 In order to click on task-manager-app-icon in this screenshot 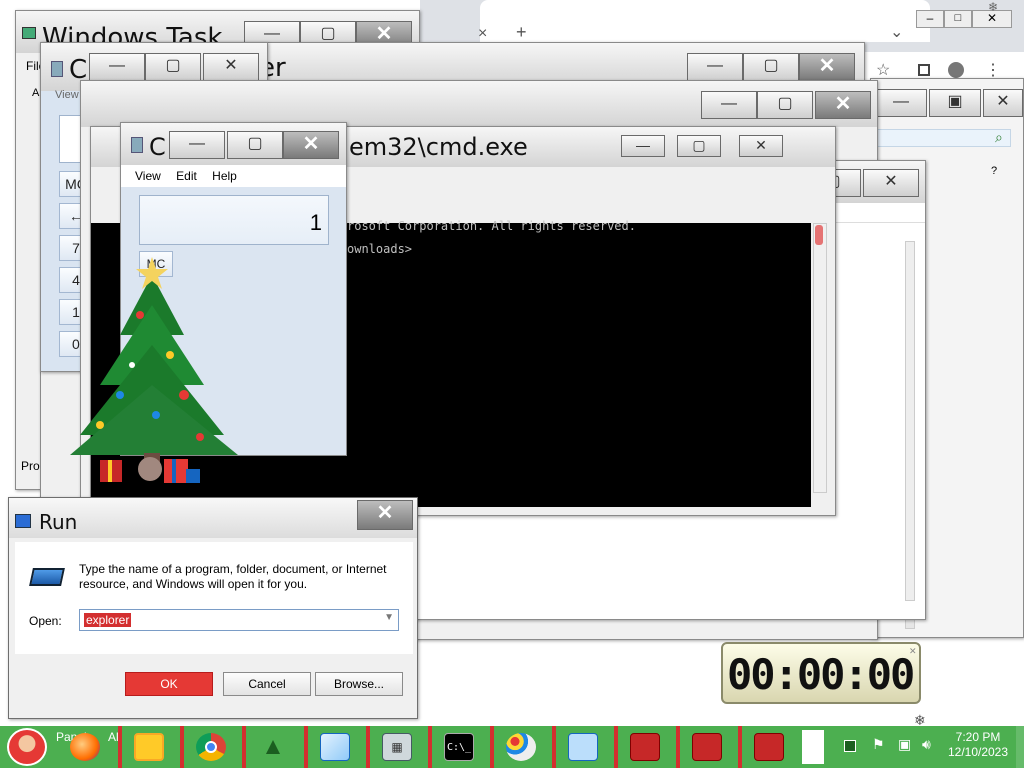, I will do `click(29, 33)`.